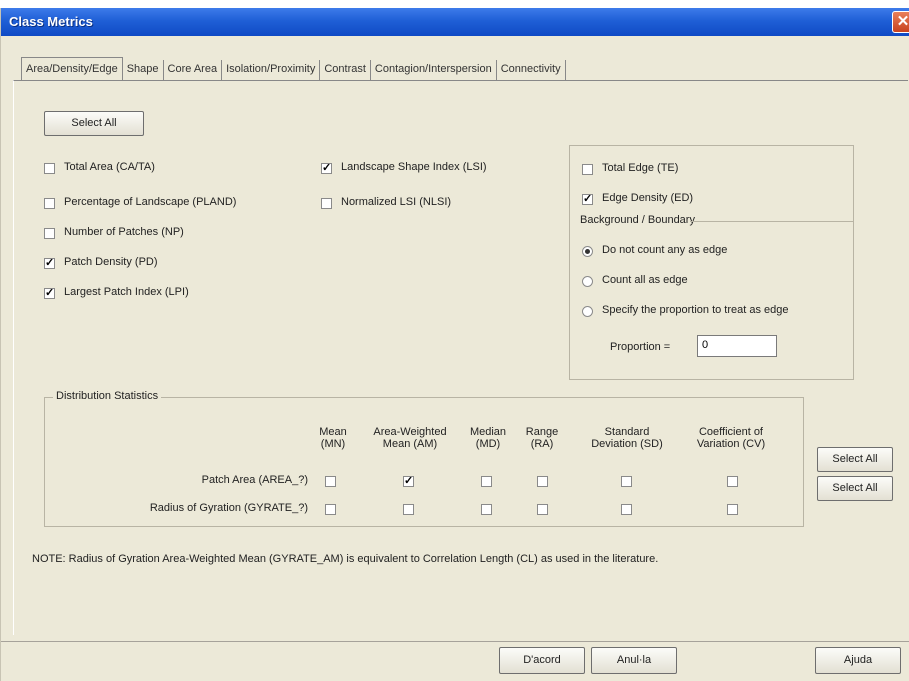 This screenshot has height=681, width=909. Describe the element at coordinates (326, 203) in the screenshot. I see `nlsi-checkbox` at that location.